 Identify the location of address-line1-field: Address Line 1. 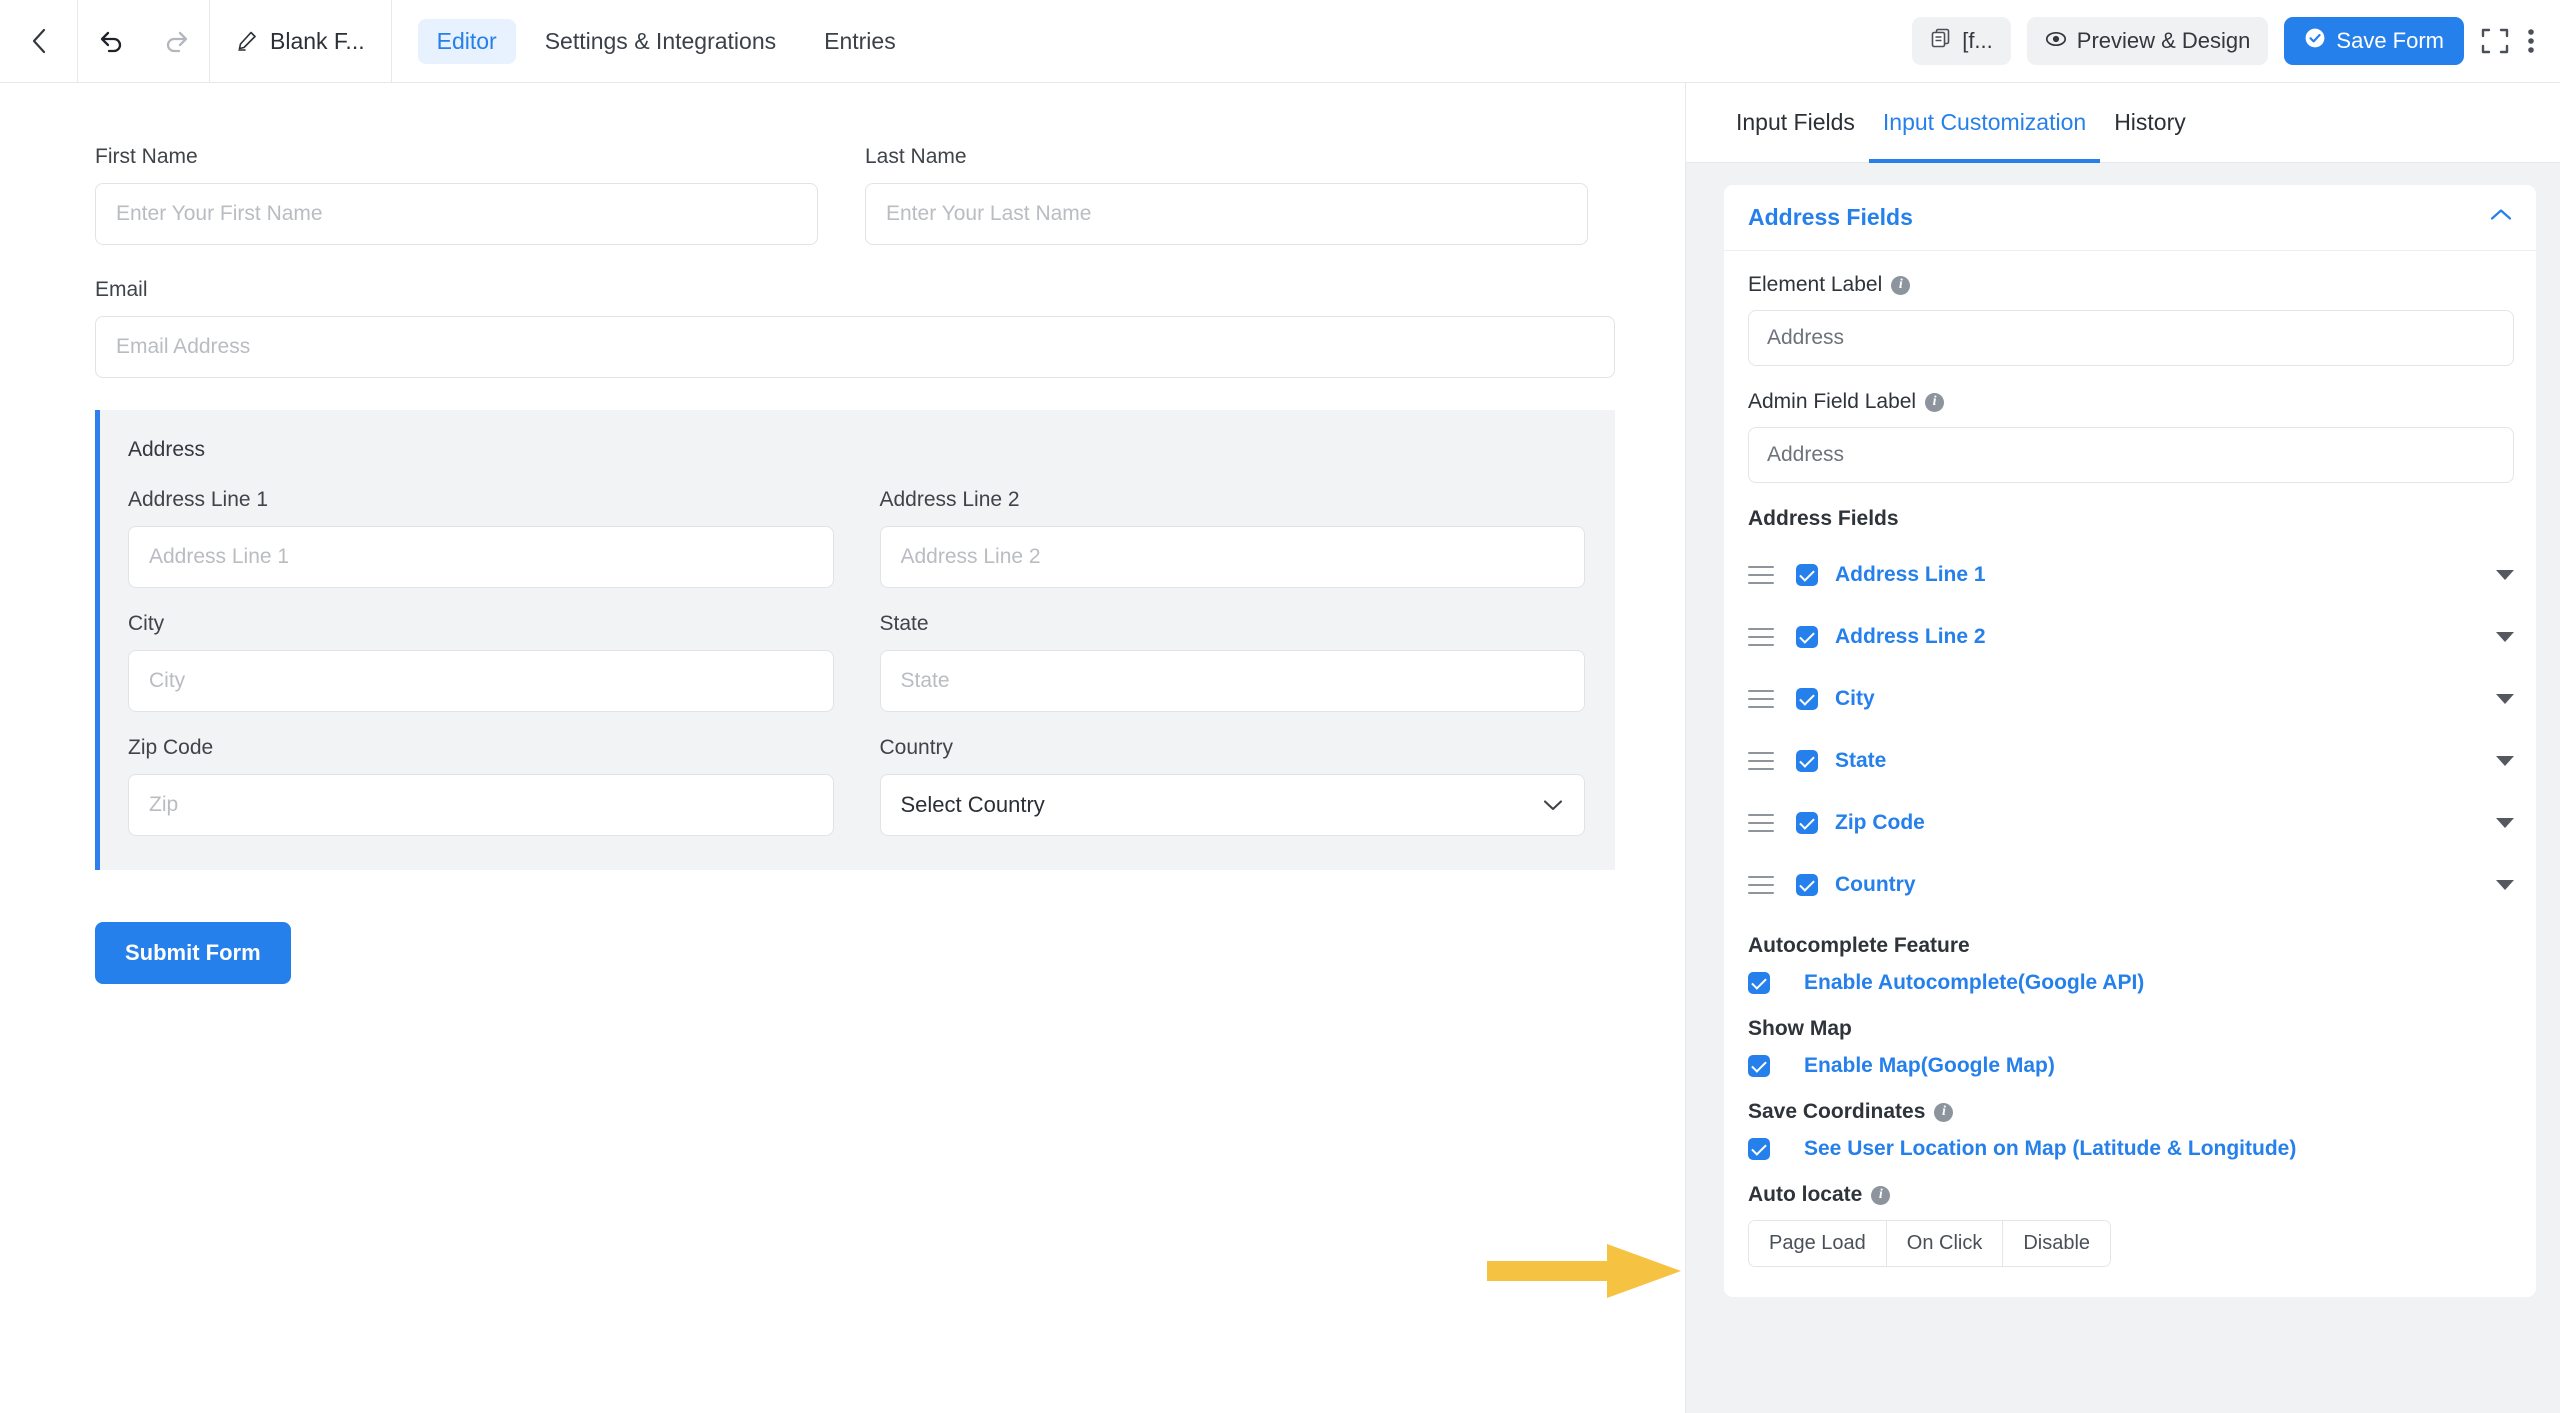
(481, 538).